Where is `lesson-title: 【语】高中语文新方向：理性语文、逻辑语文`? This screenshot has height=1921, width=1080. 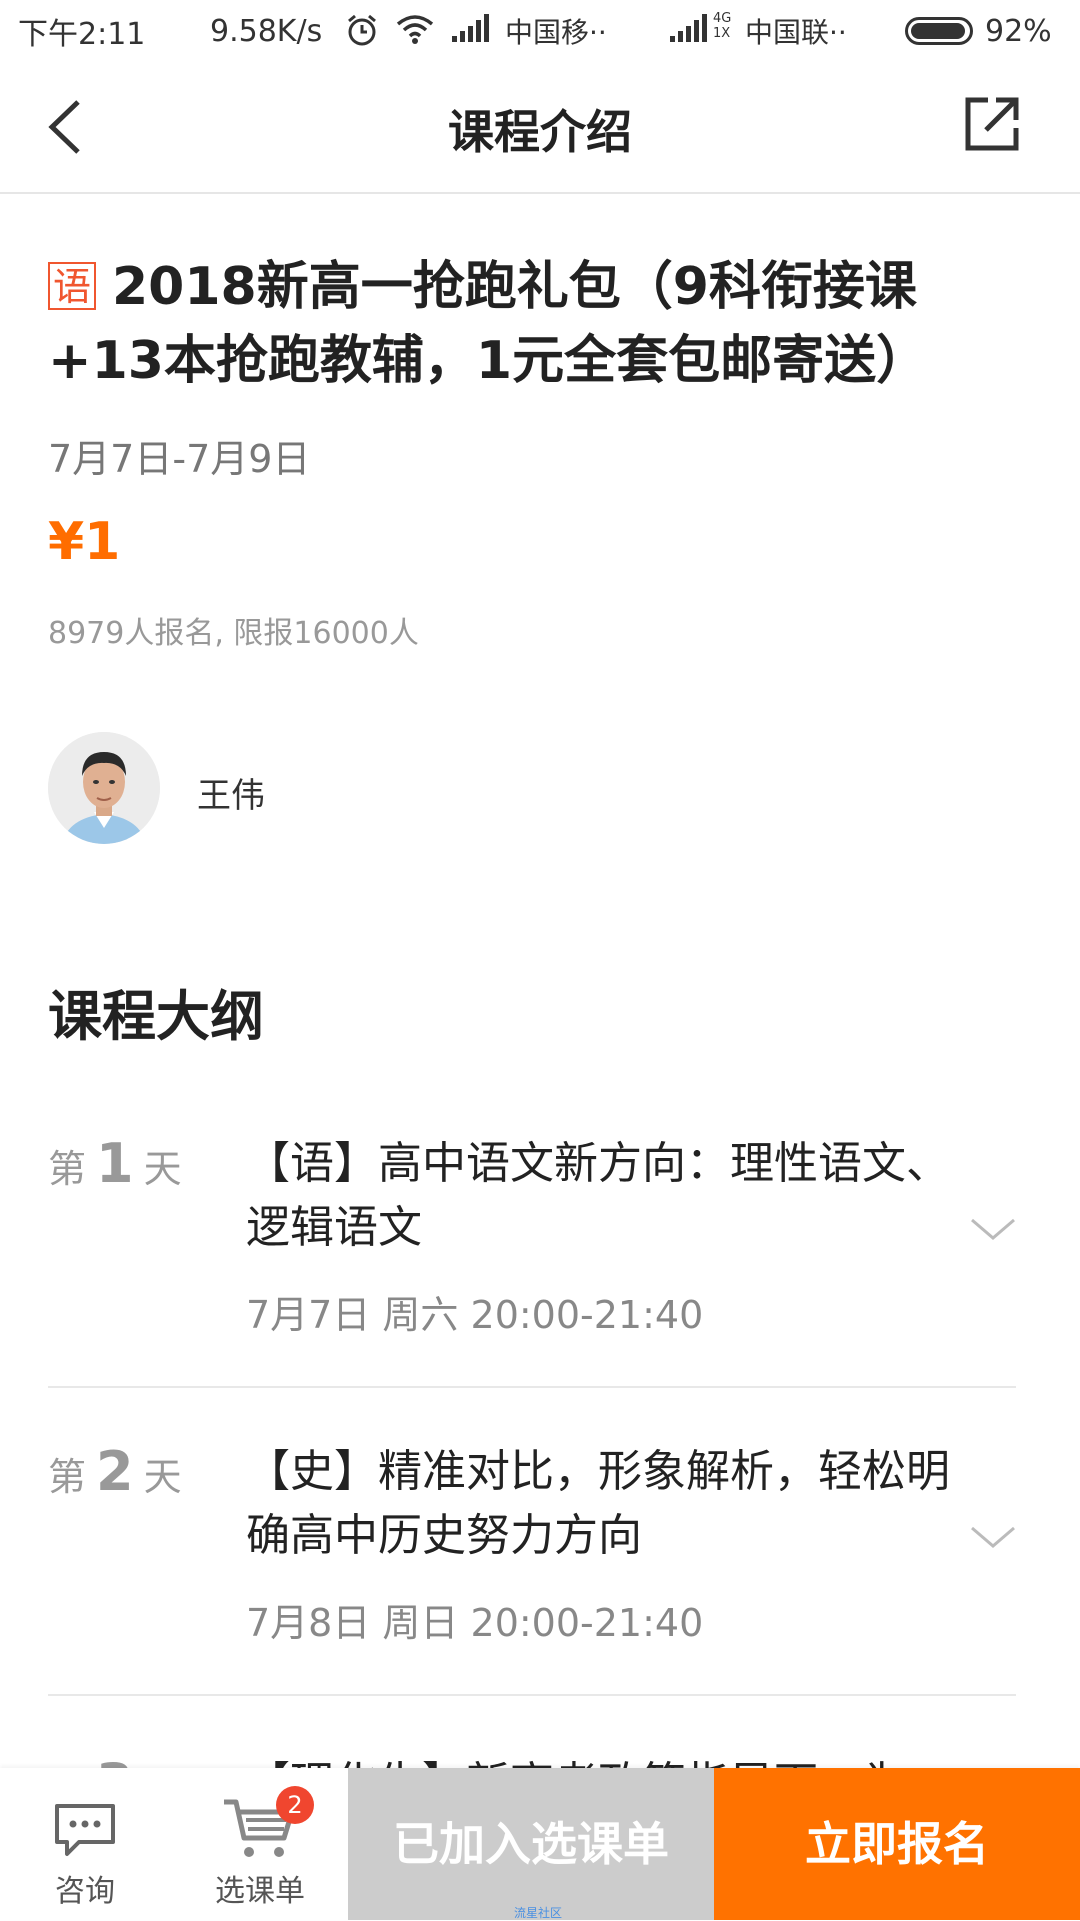
lesson-title: 【语】高中语文新方向：理性语文、逻辑语文 is located at coordinates (598, 1195).